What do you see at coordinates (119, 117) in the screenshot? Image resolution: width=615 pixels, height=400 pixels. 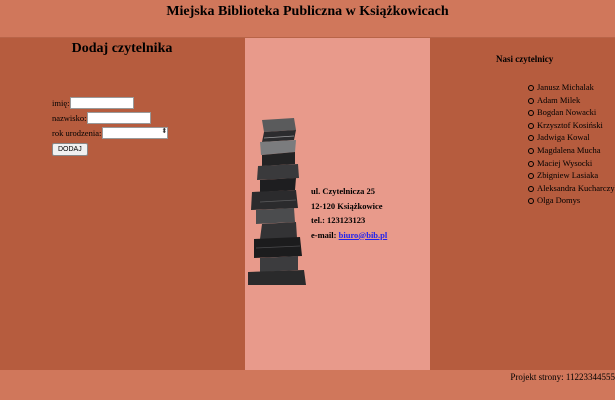 I see `nazwisko-input` at bounding box center [119, 117].